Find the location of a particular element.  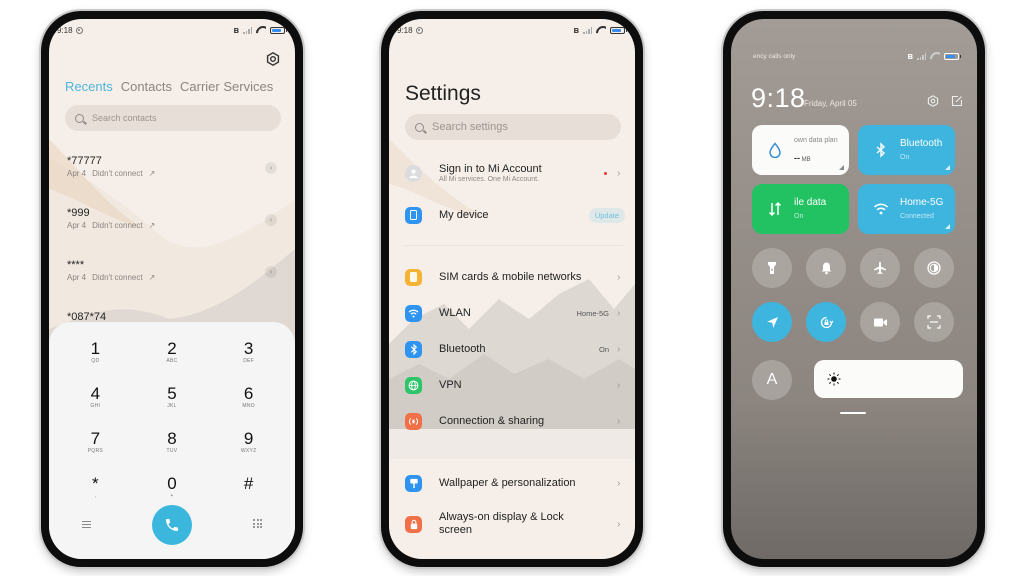

key-hash: # is located at coordinates (248, 490).